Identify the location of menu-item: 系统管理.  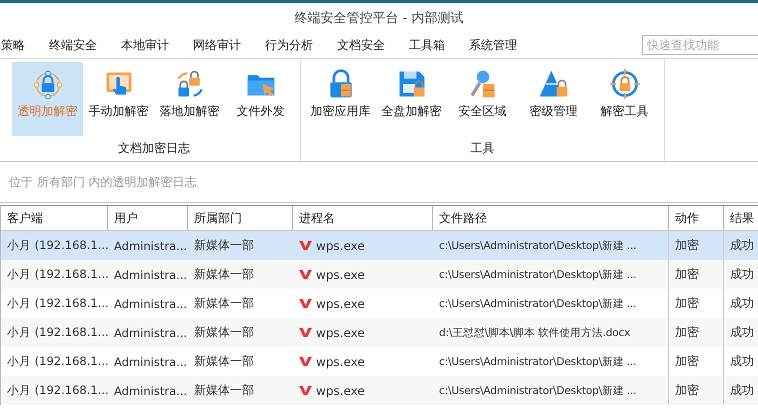
(493, 45).